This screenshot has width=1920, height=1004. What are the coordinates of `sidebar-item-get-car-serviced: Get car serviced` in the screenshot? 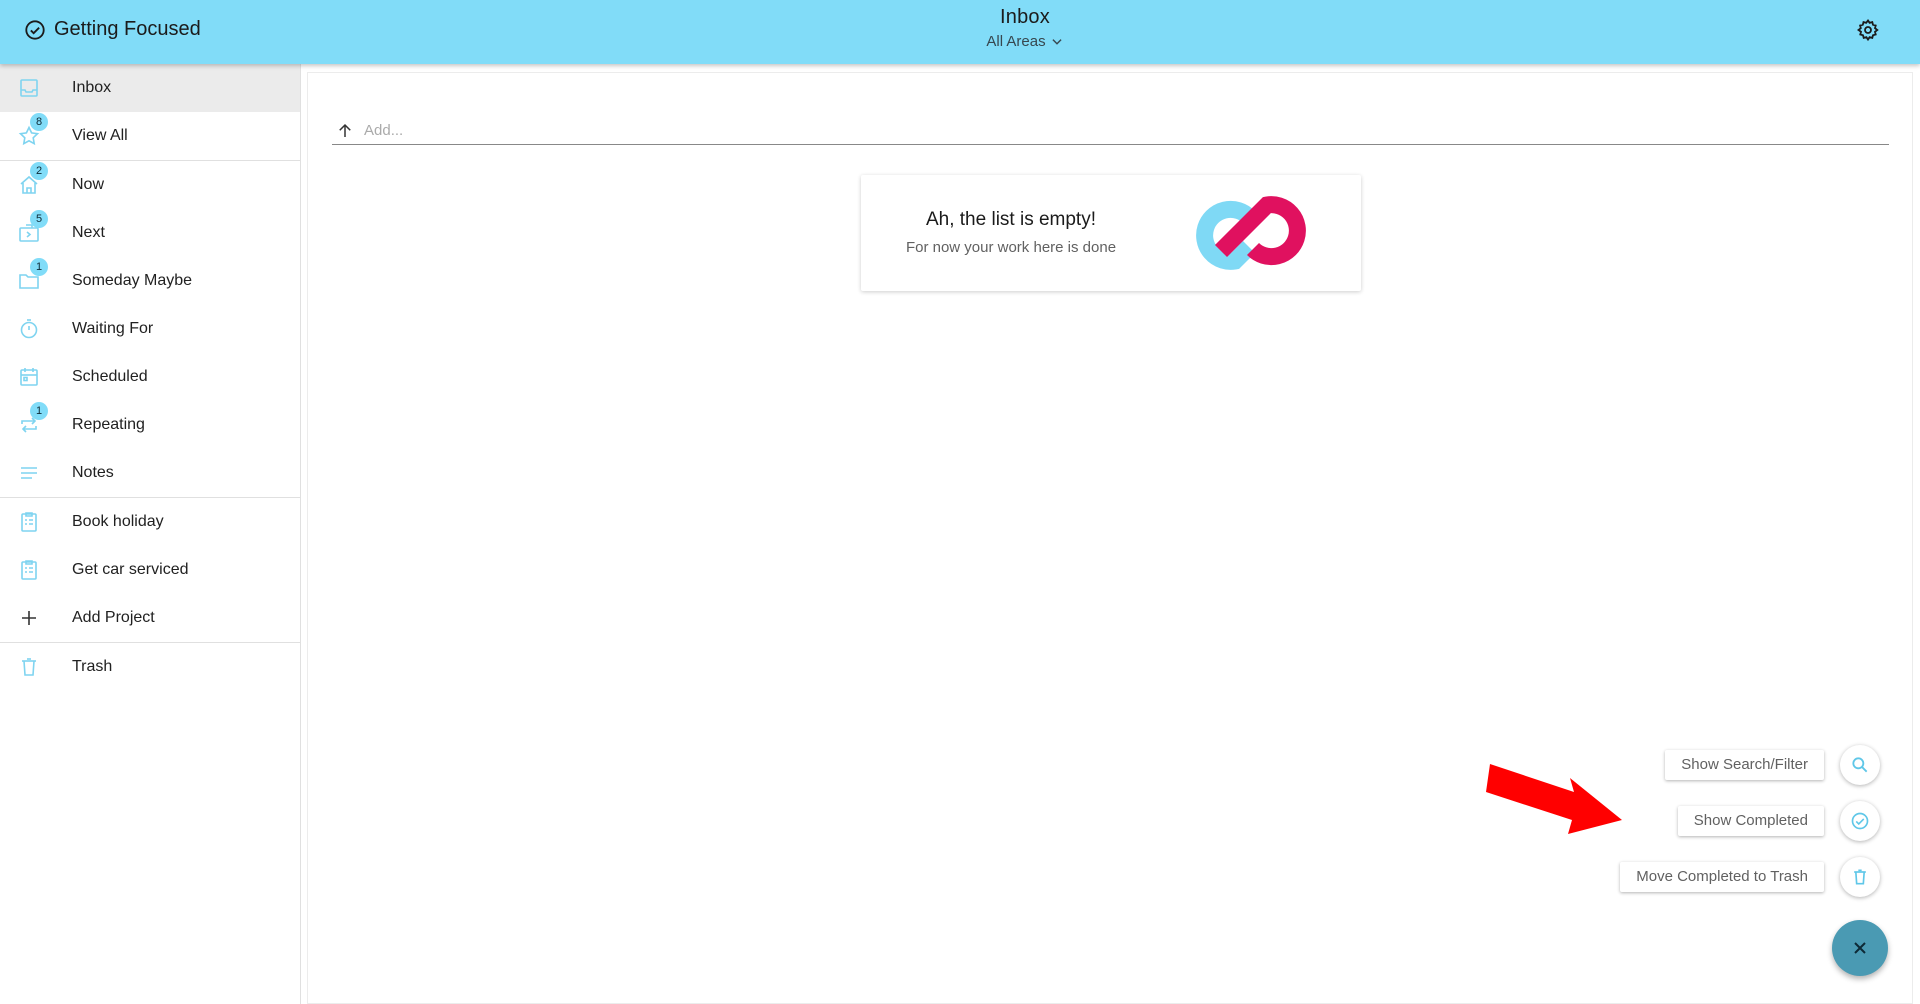 It's located at (150, 570).